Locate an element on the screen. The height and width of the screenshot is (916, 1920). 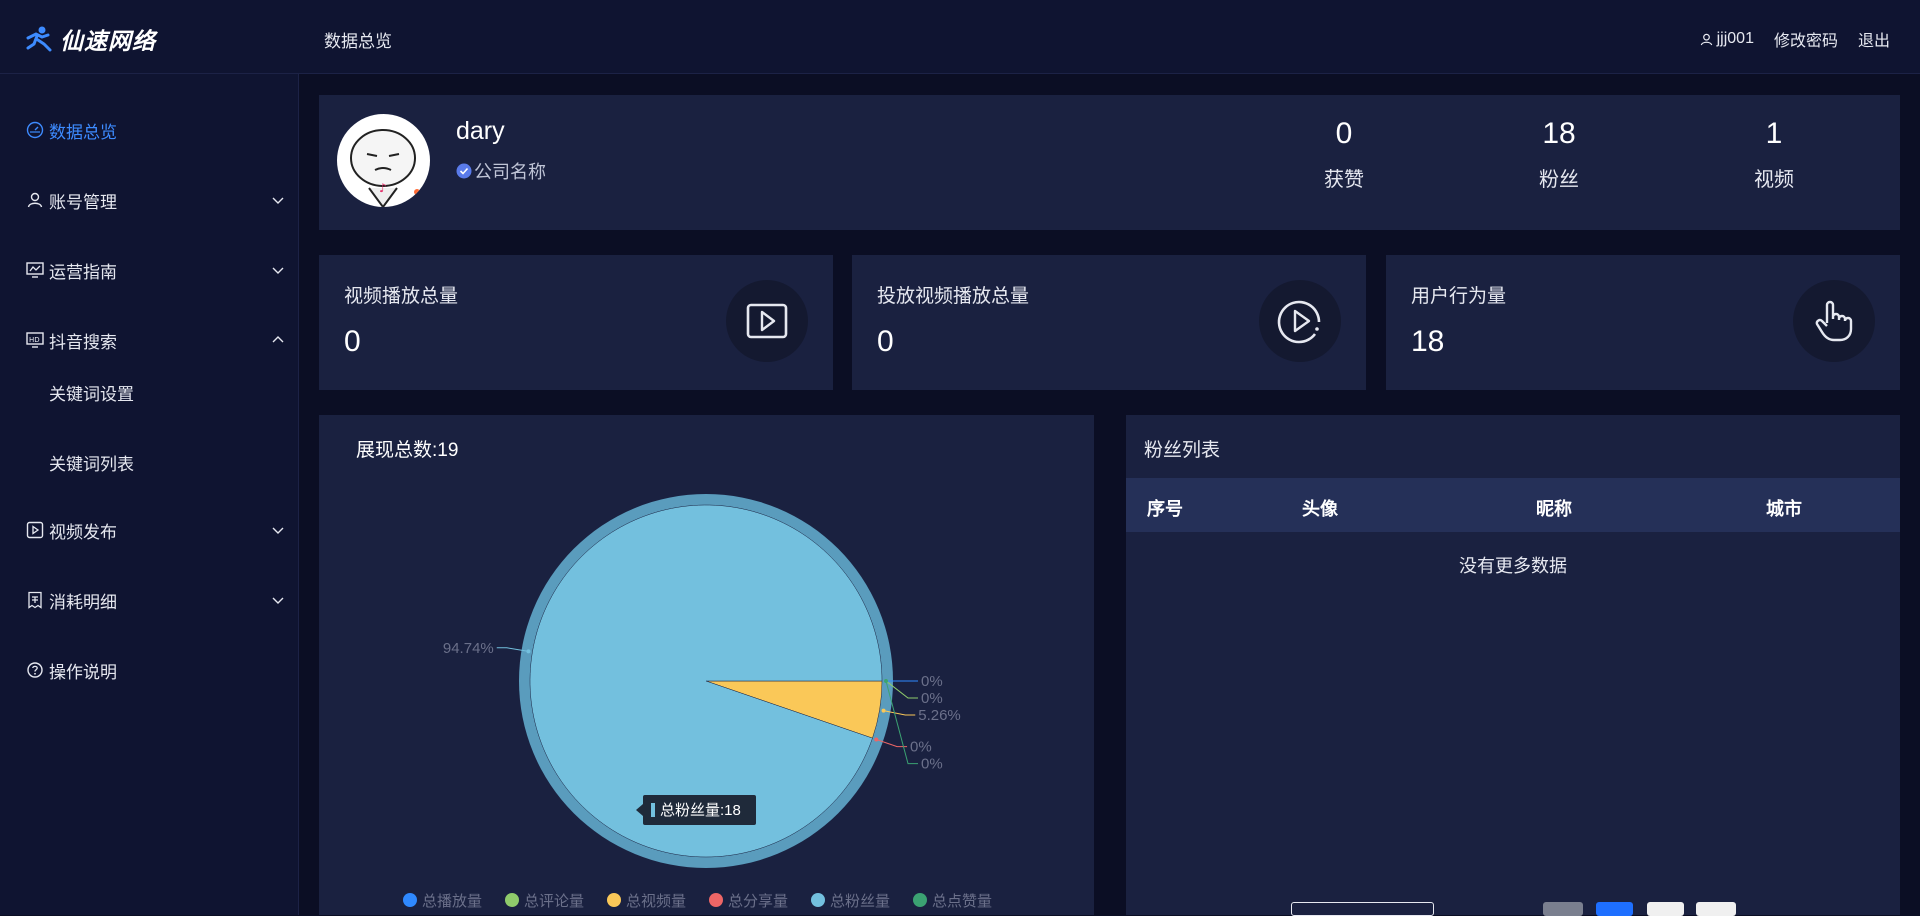
verified-badge-icon is located at coordinates (464, 171).